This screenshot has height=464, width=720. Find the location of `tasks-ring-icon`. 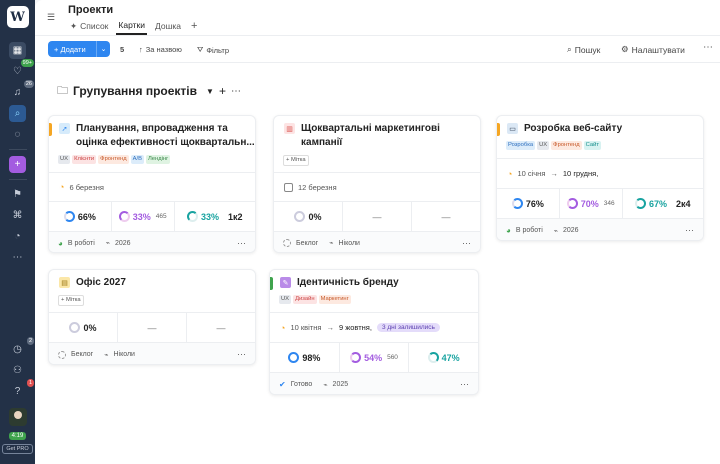

tasks-ring-icon is located at coordinates (356, 357).